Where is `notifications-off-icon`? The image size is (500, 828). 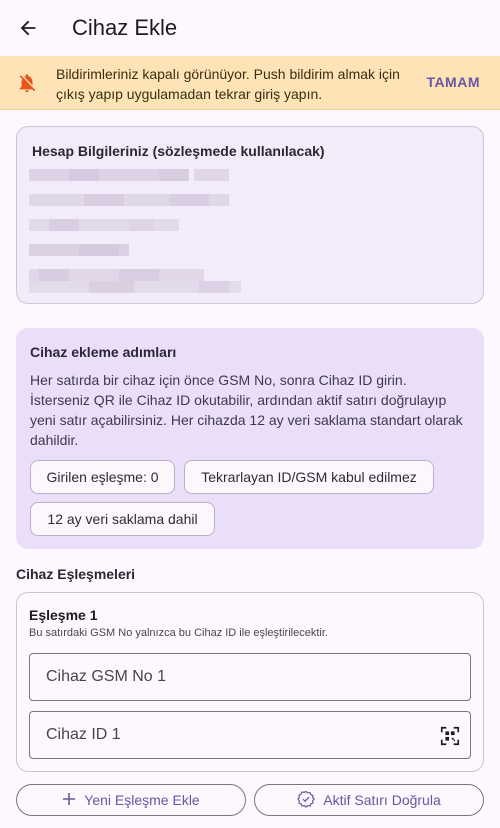 notifications-off-icon is located at coordinates (27, 83).